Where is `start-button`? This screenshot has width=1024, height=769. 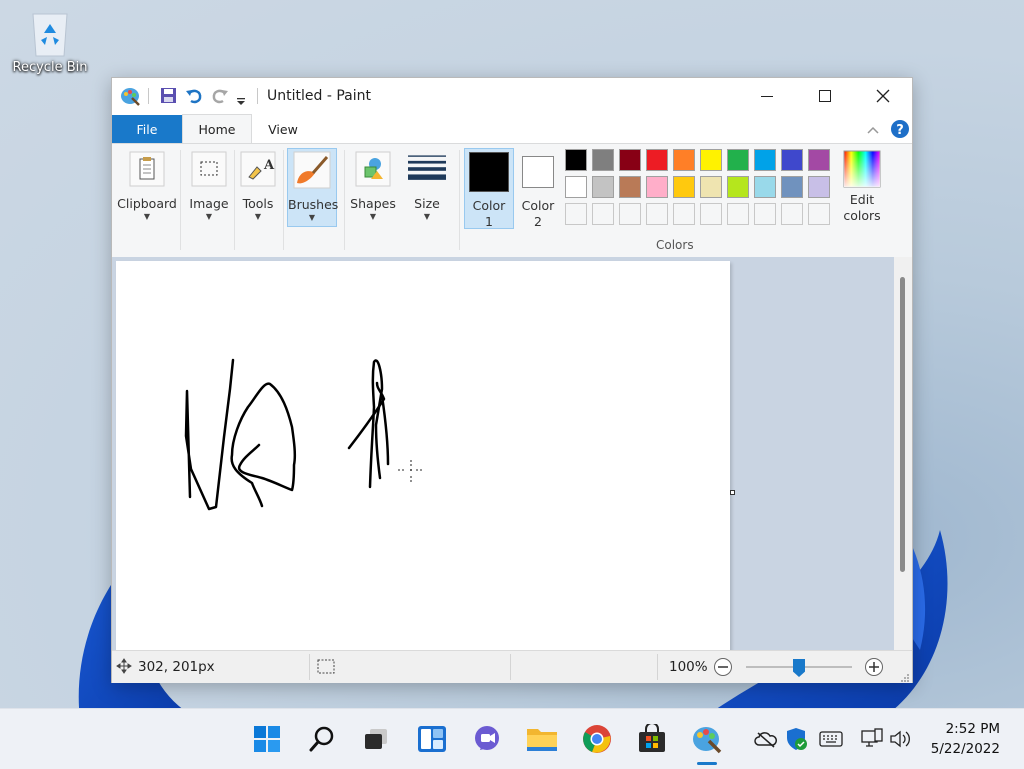 start-button is located at coordinates (267, 739).